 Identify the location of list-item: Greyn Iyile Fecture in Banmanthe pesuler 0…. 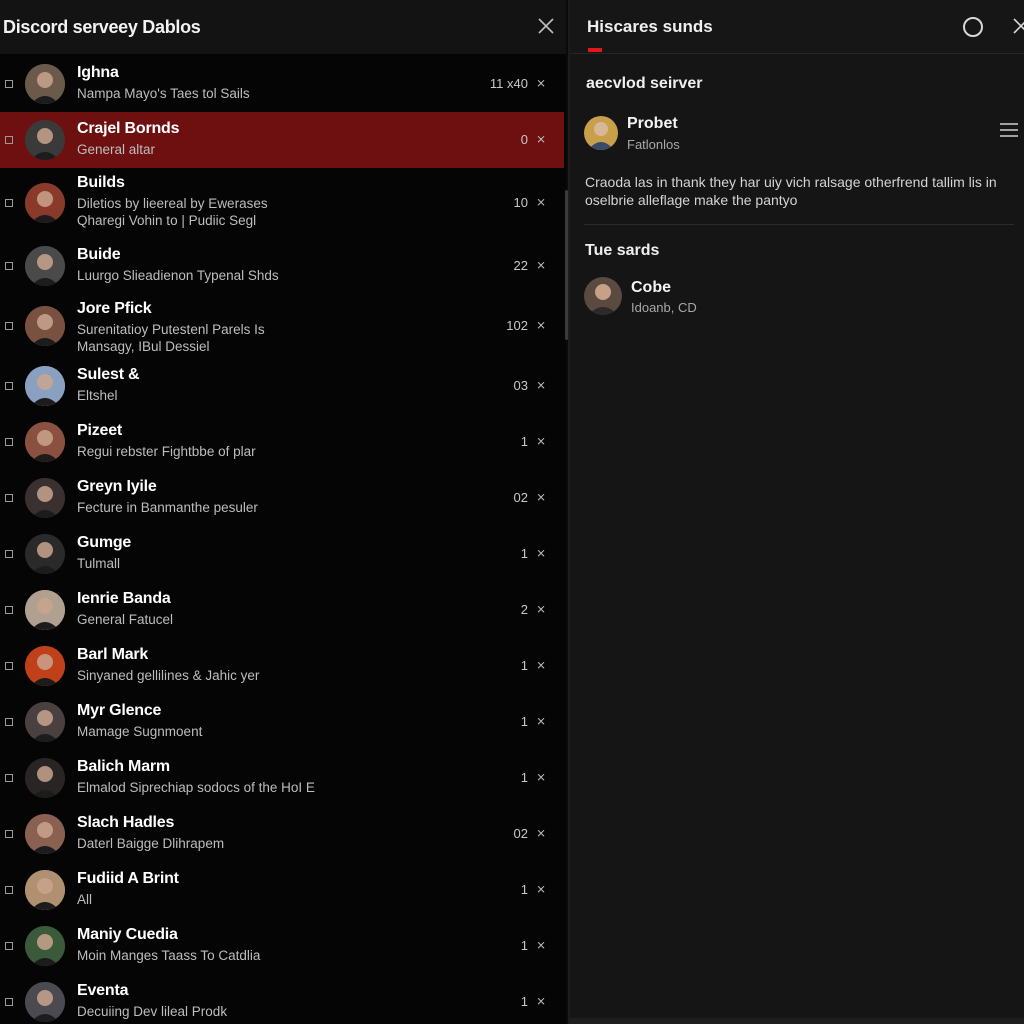
(282, 498).